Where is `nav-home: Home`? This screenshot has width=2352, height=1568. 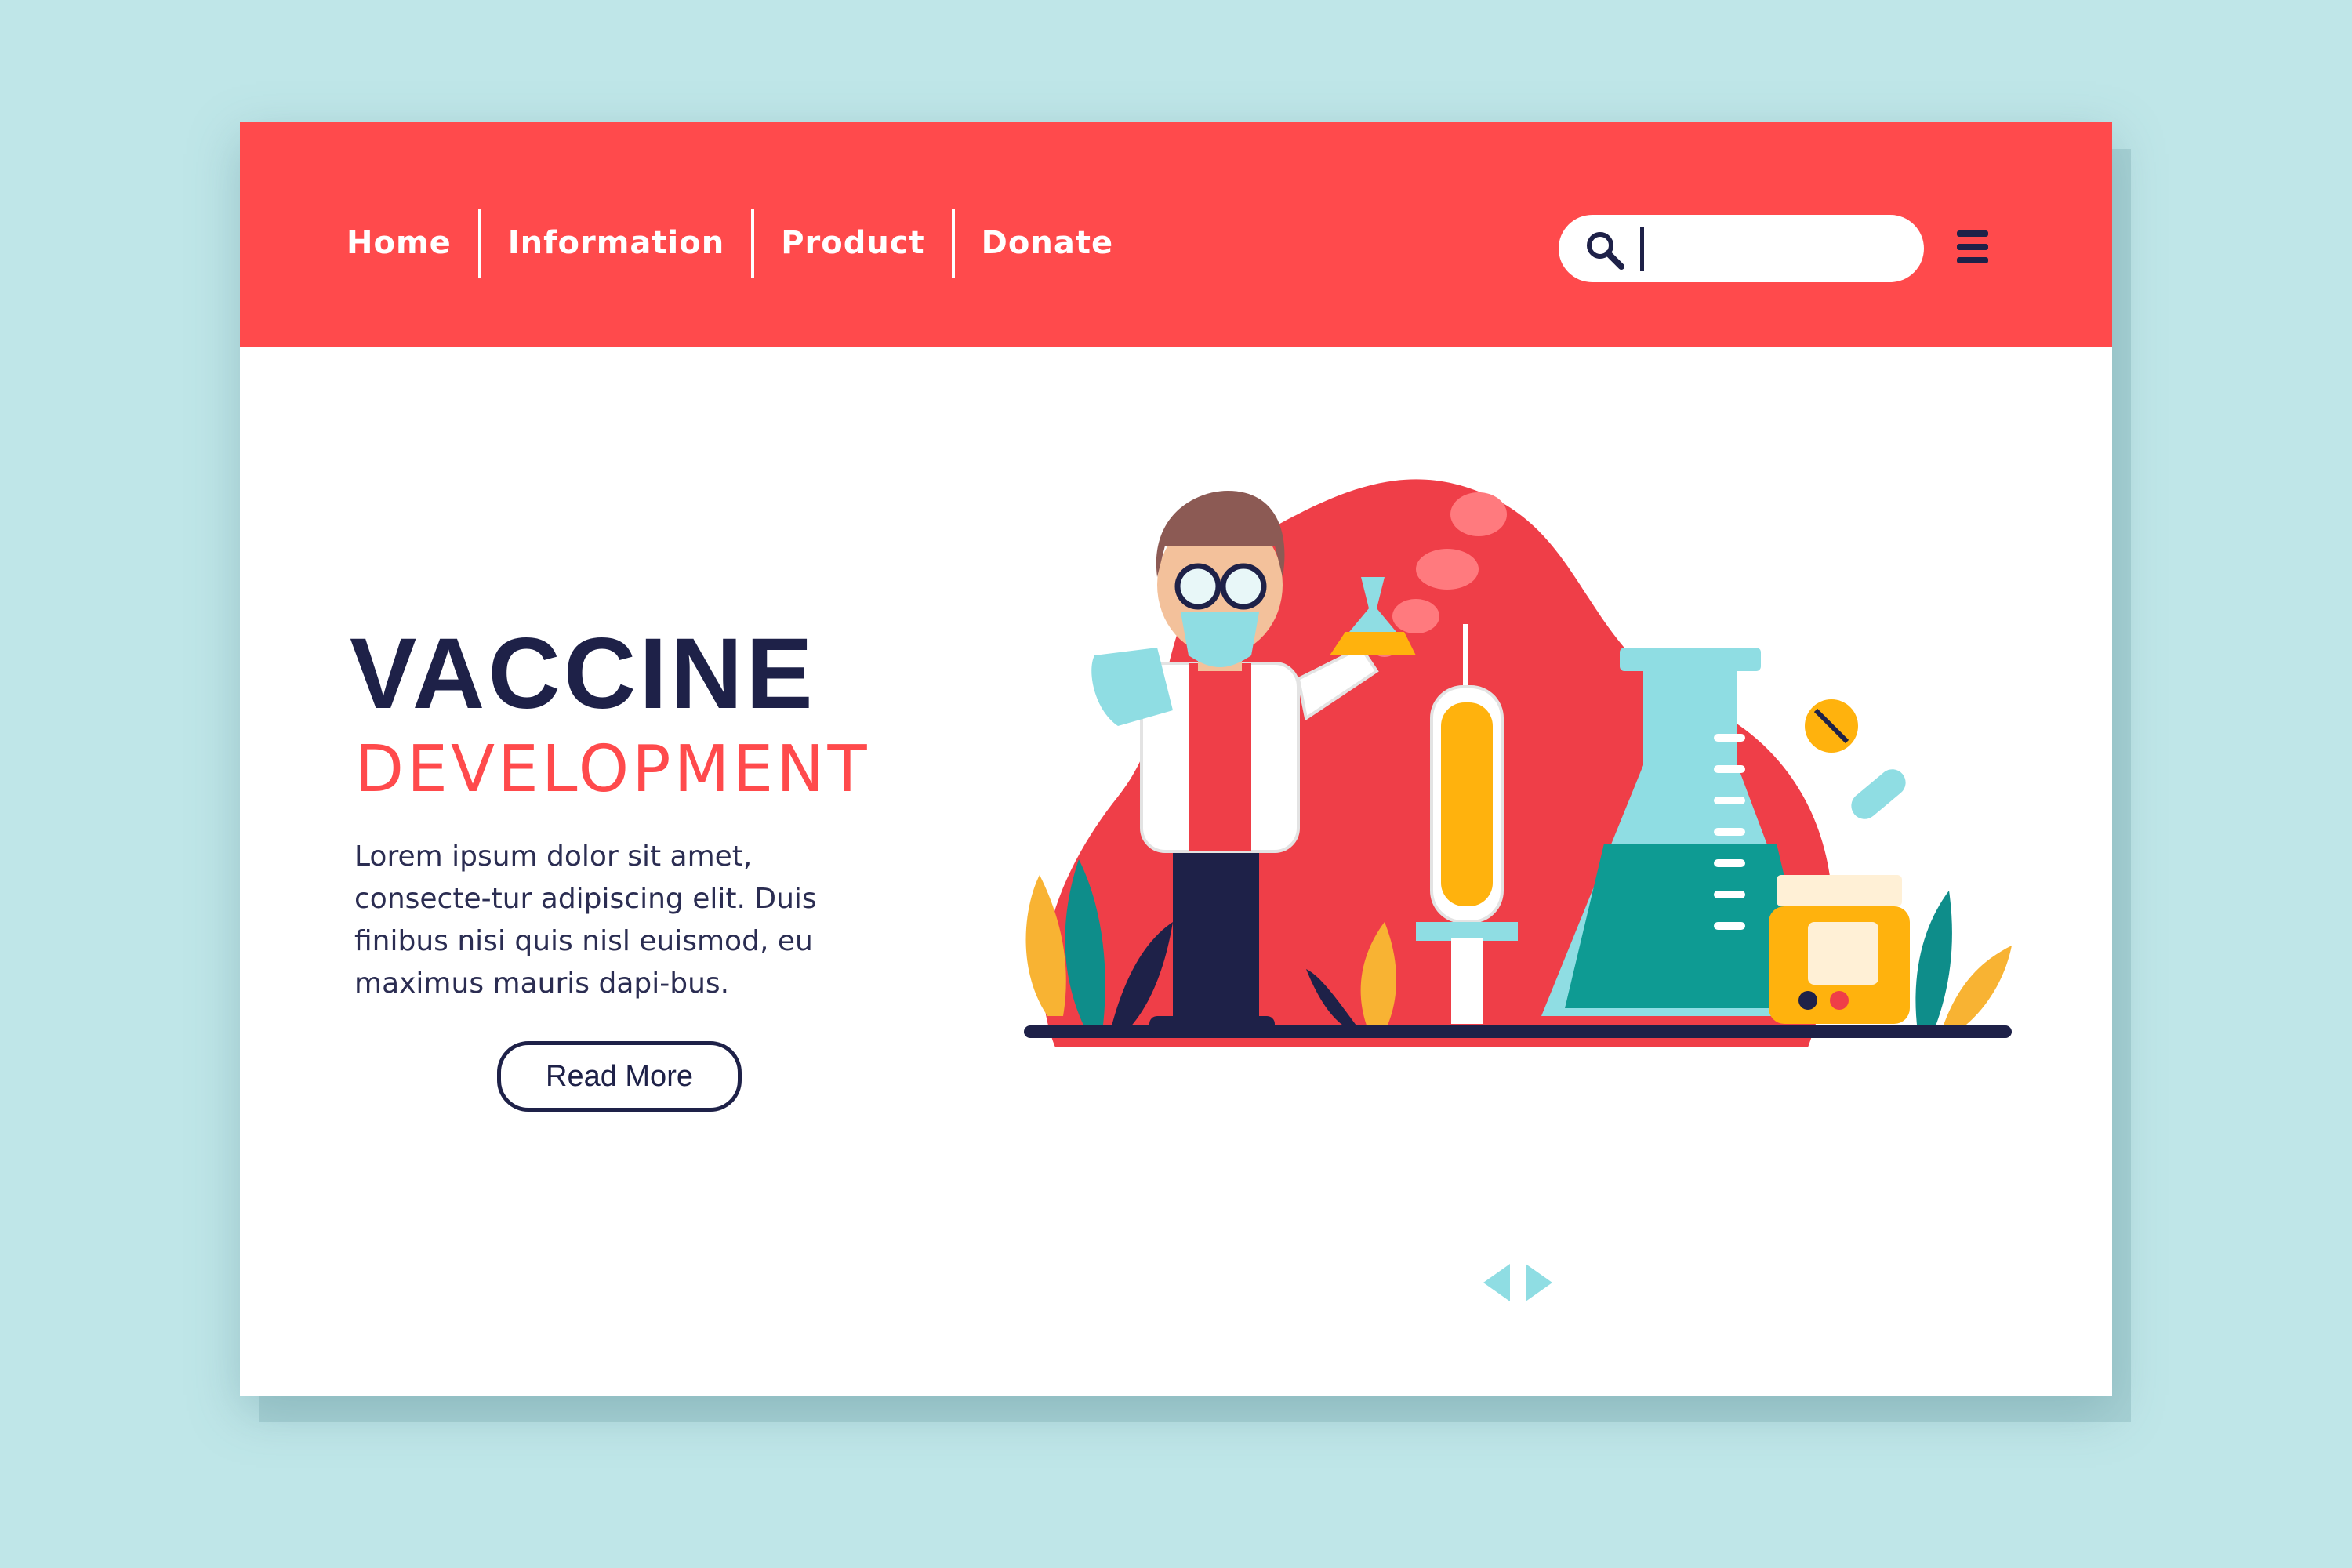 nav-home: Home is located at coordinates (413, 243).